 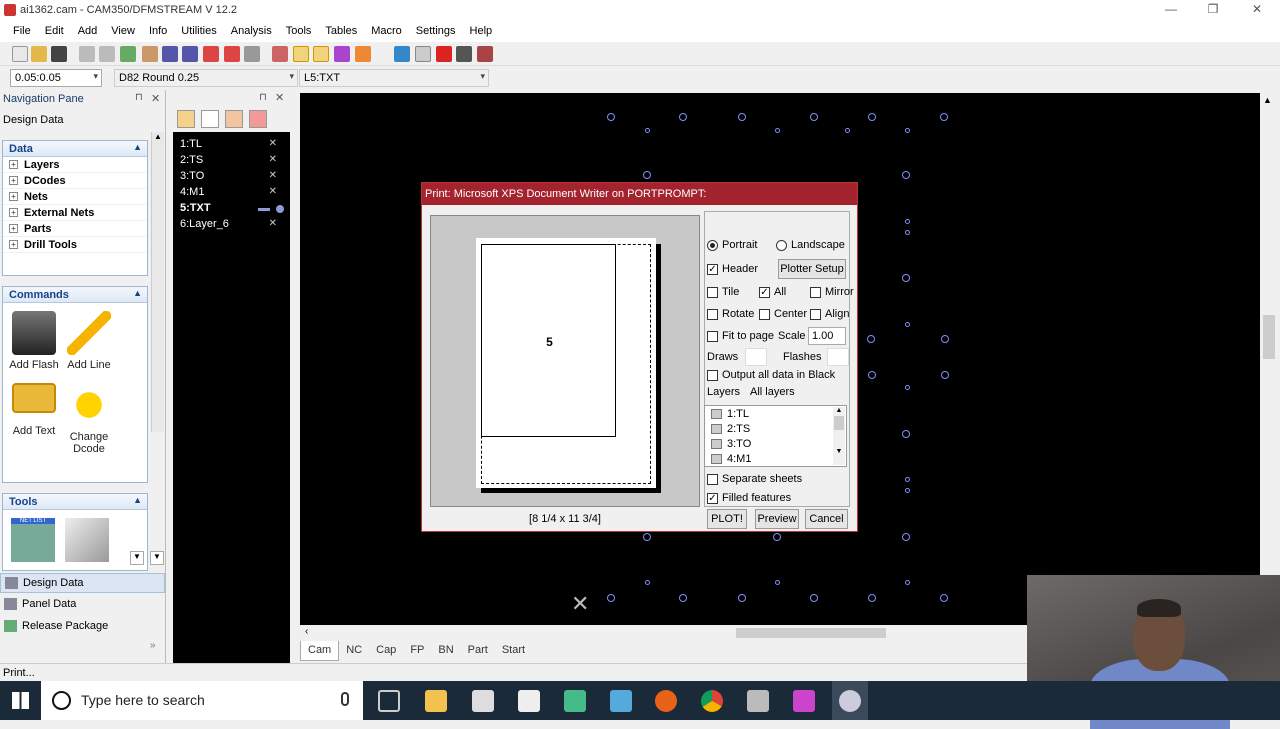 What do you see at coordinates (87, 540) in the screenshot?
I see `stretch-tool-icon` at bounding box center [87, 540].